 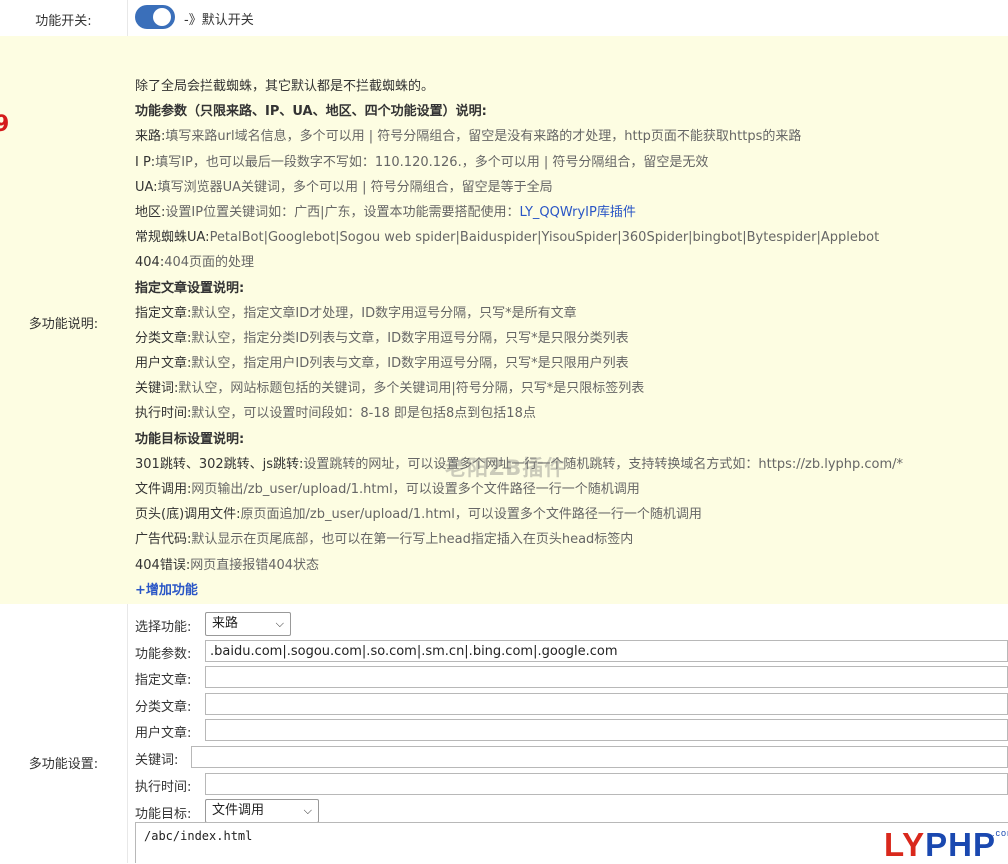 I want to click on red-mark: 9, so click(x=5, y=124).